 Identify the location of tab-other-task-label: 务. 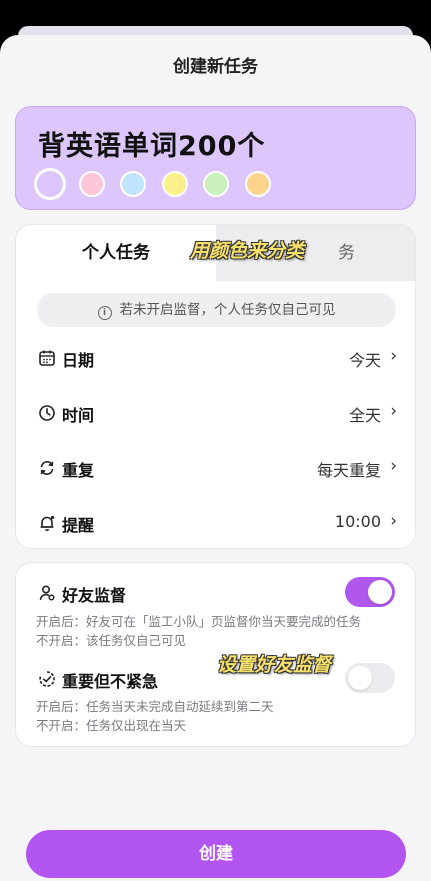
(346, 253).